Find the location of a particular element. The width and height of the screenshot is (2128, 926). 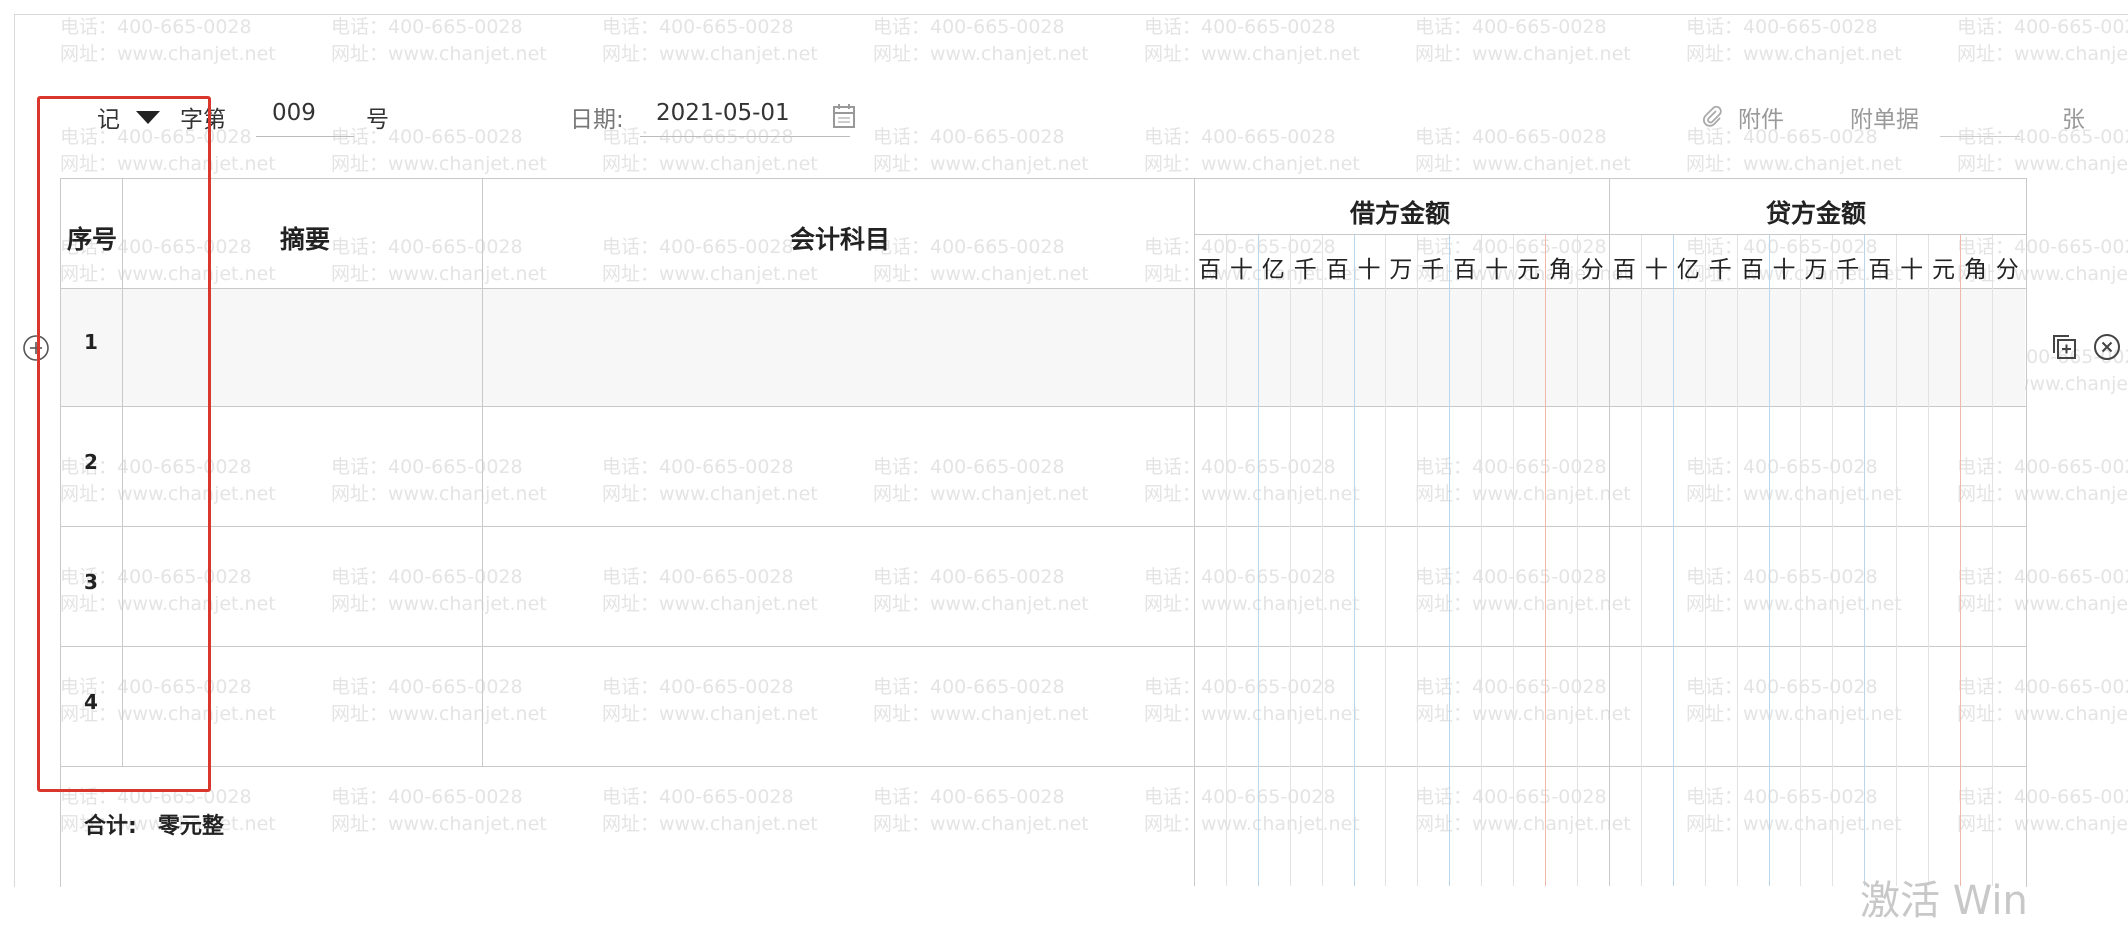

copy-add-icon is located at coordinates (2064, 347).